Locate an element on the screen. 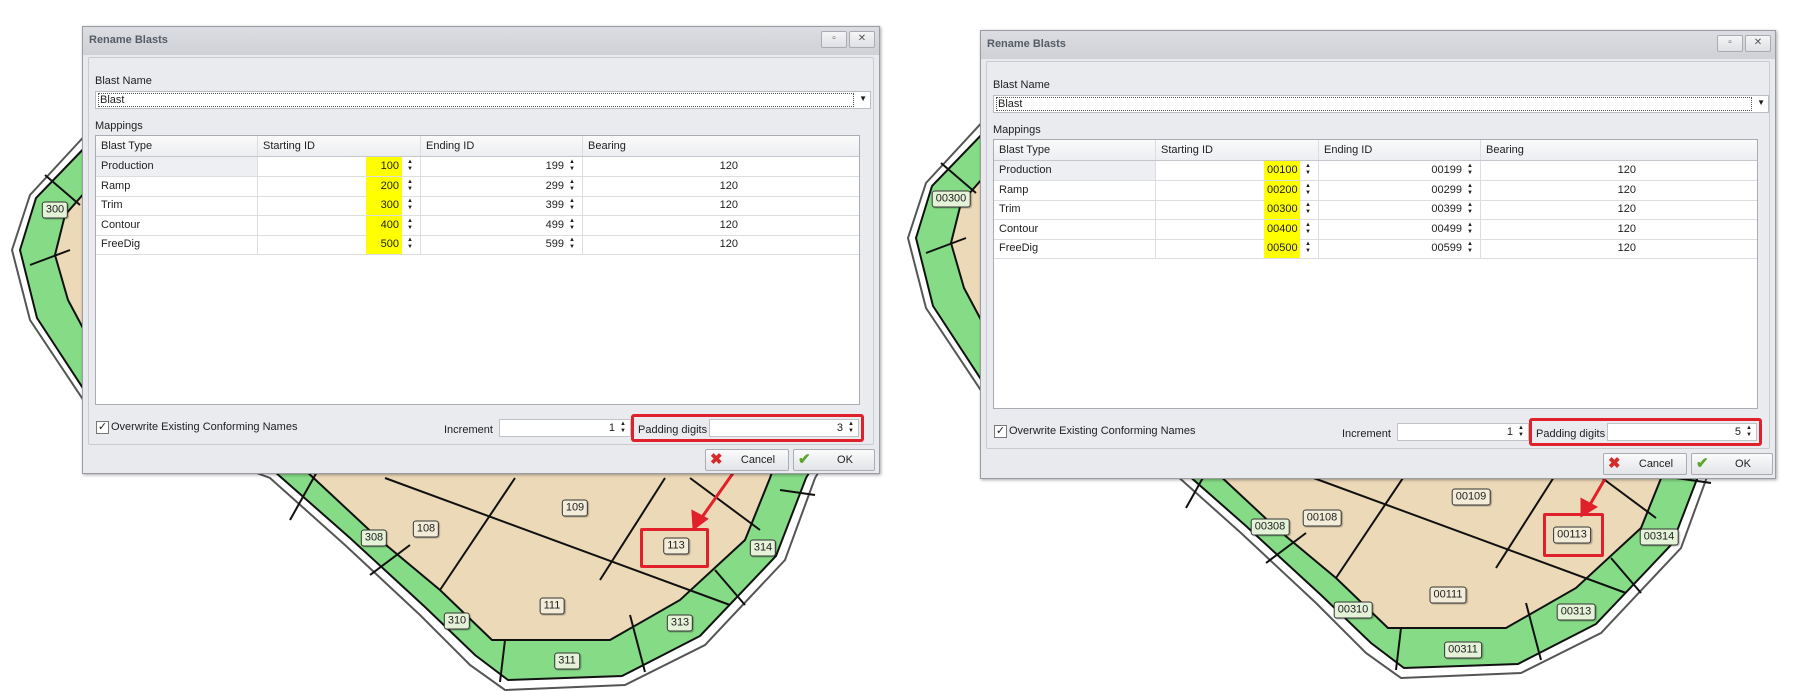  ending-id-cell: 599 ▲ ▼ is located at coordinates (502, 244).